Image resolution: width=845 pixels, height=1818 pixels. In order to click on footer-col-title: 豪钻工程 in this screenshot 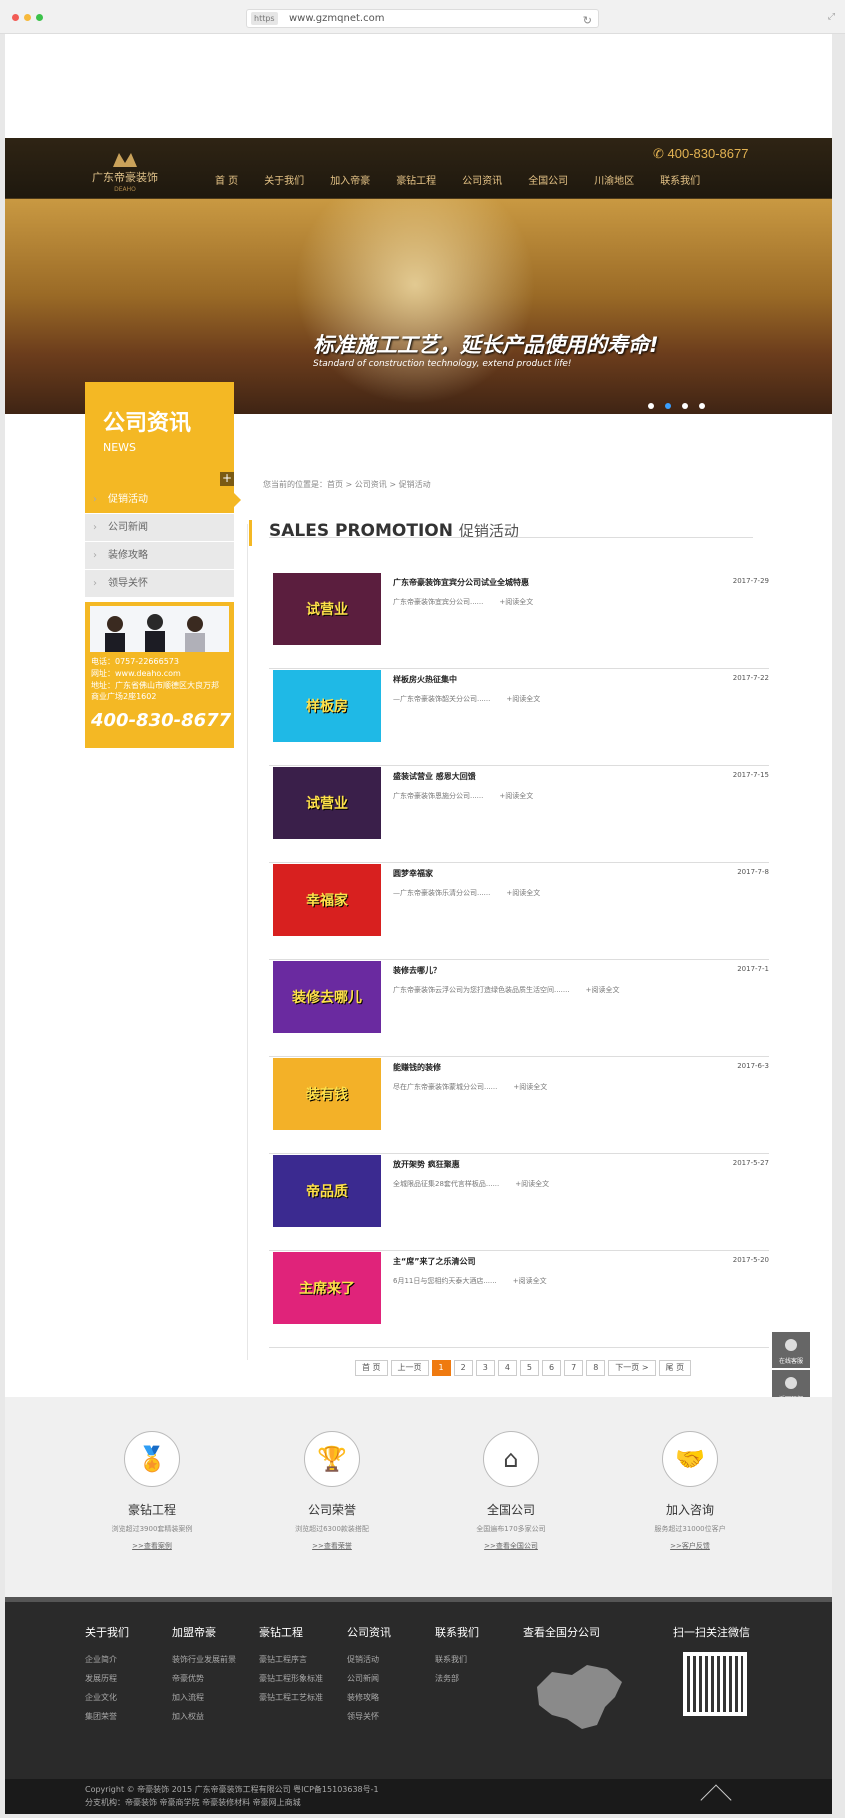, I will do `click(281, 1632)`.